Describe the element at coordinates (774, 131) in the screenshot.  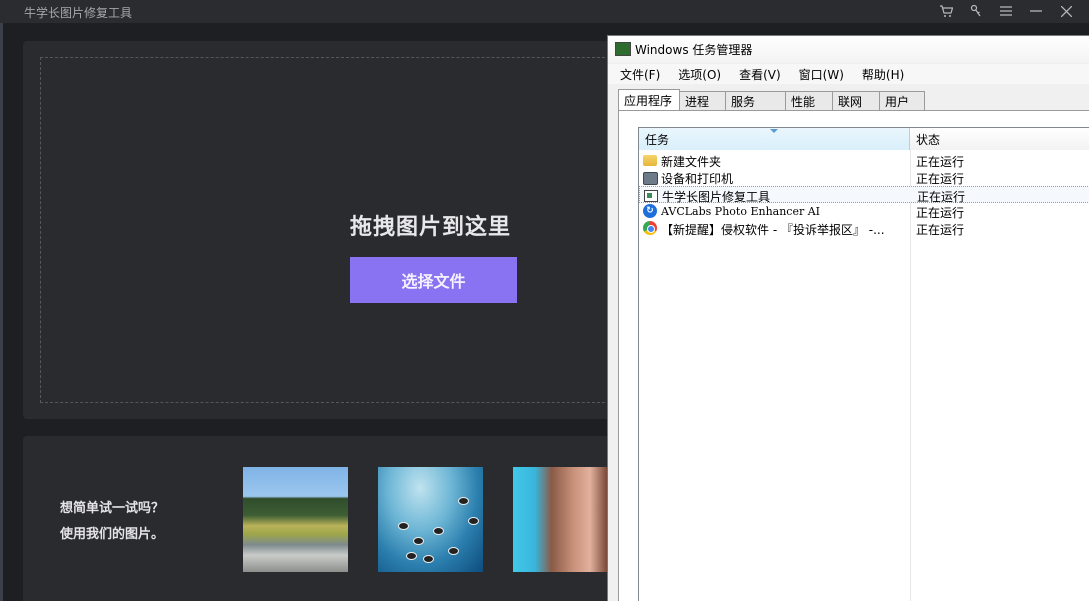
I see `sort-arrow-icon` at that location.